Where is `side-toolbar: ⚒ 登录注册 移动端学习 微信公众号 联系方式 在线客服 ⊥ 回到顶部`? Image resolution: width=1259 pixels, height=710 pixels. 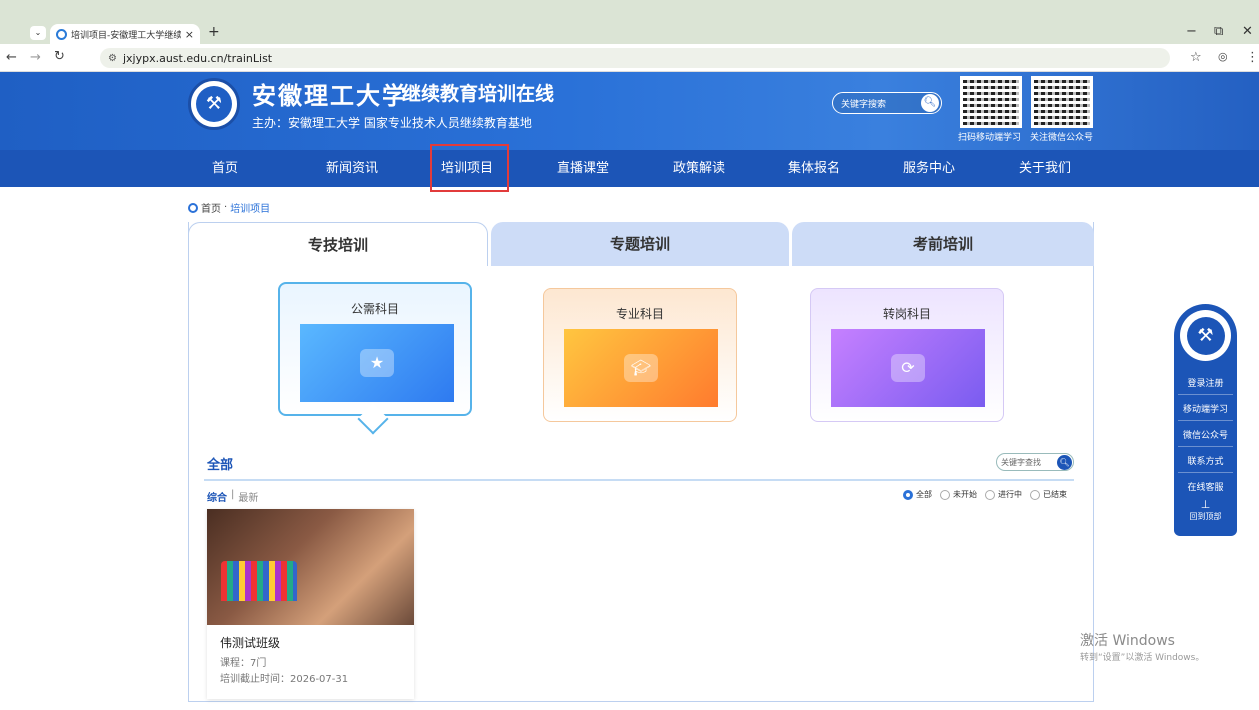
side-toolbar: ⚒ 登录注册 移动端学习 微信公众号 联系方式 在线客服 ⊥ 回到顶部 is located at coordinates (1205, 420).